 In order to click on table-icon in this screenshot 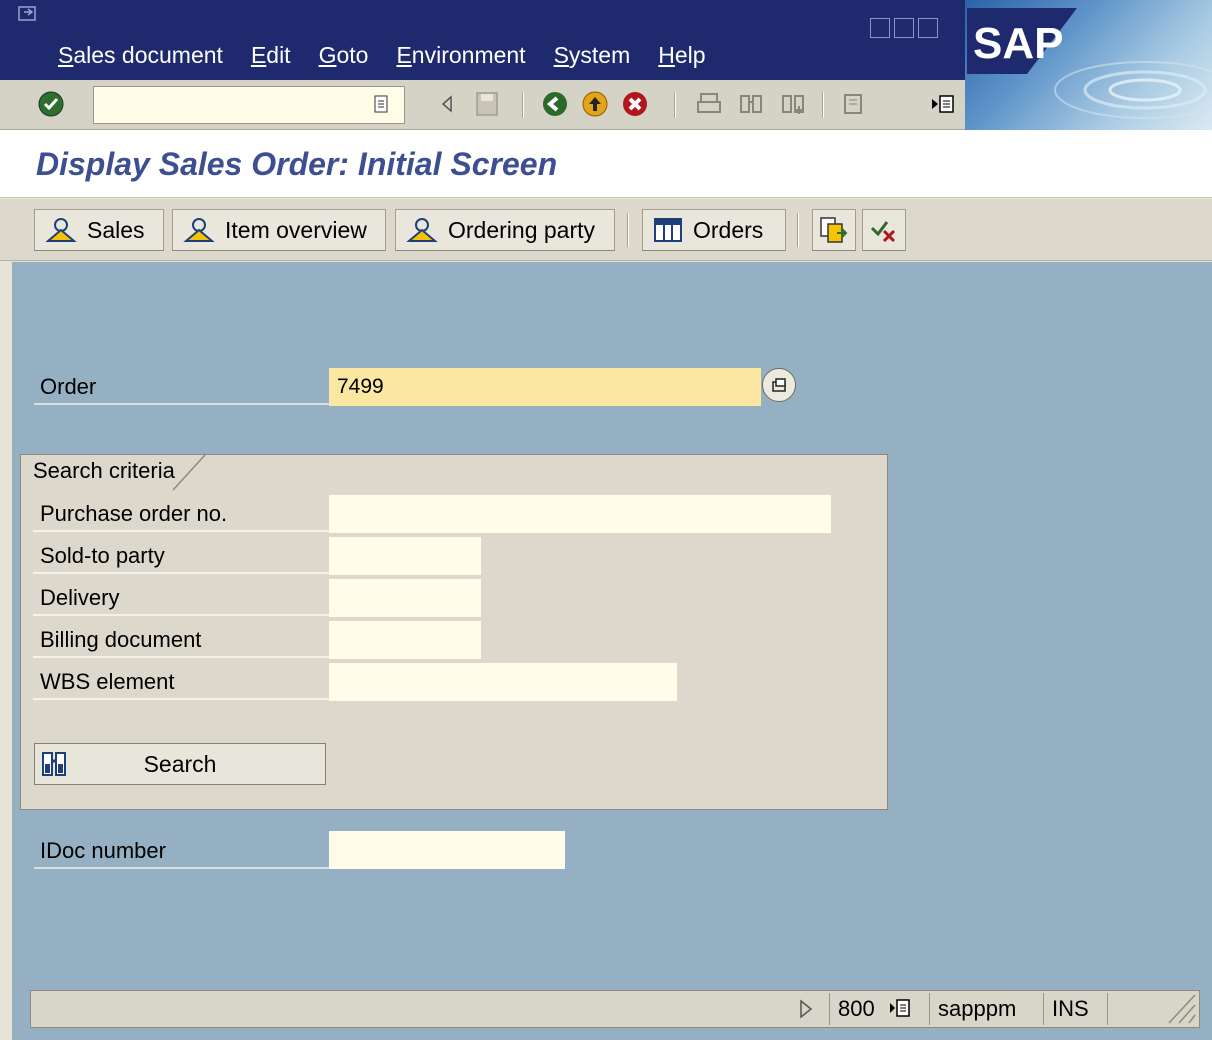, I will do `click(668, 230)`.